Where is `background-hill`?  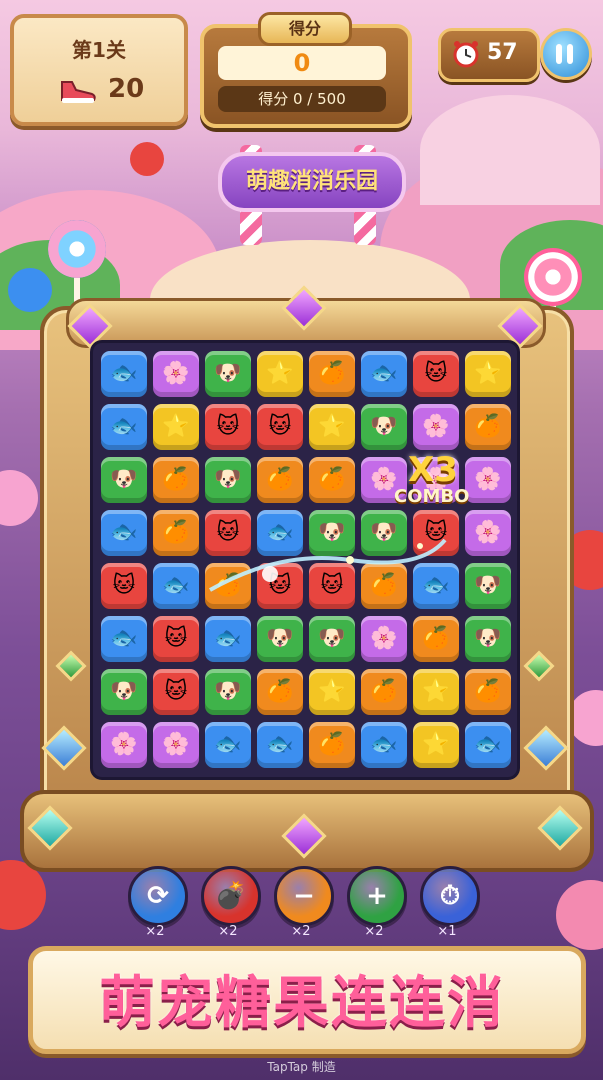 background-hill is located at coordinates (510, 150).